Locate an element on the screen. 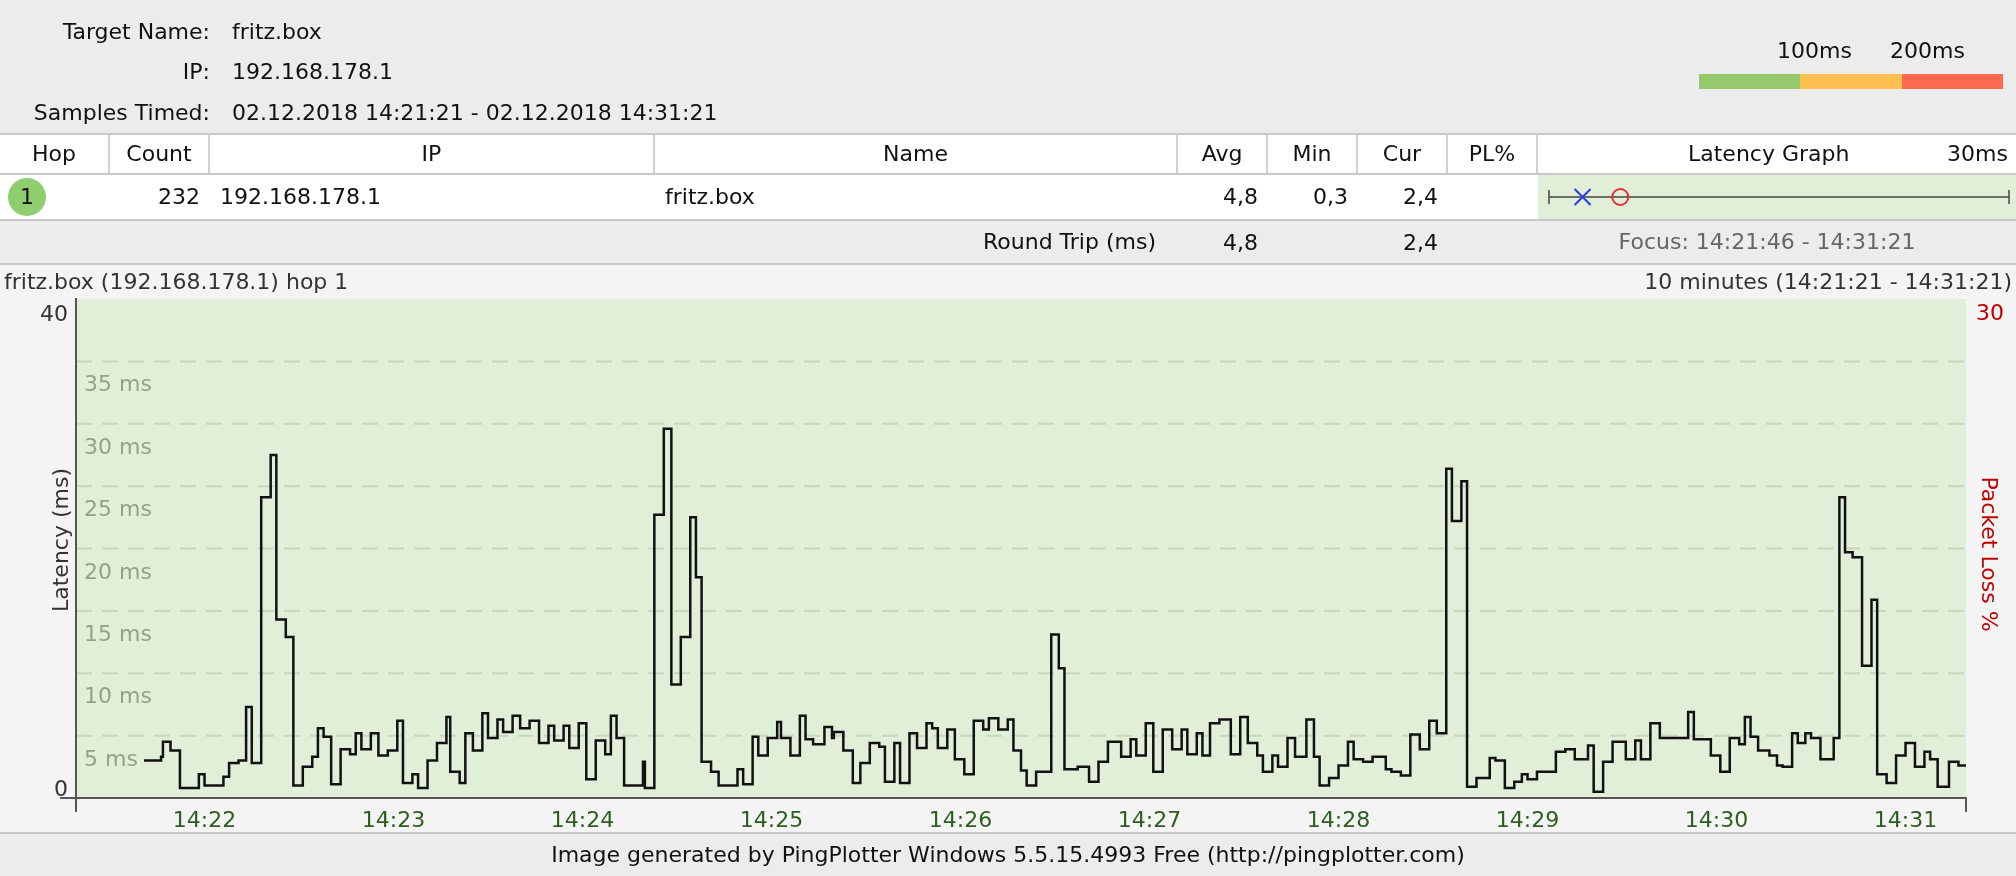  focus-range: Focus: 14:21:46 - 14:31:21 is located at coordinates (1767, 242).